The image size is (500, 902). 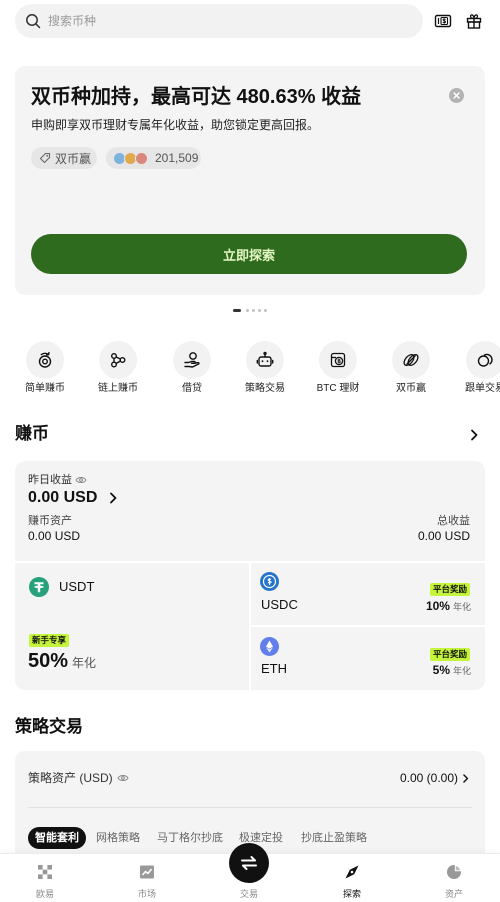 I want to click on banner-subtitle: 申购即享双币理财专属年化收益，助您锁定更高回报。, so click(x=175, y=125).